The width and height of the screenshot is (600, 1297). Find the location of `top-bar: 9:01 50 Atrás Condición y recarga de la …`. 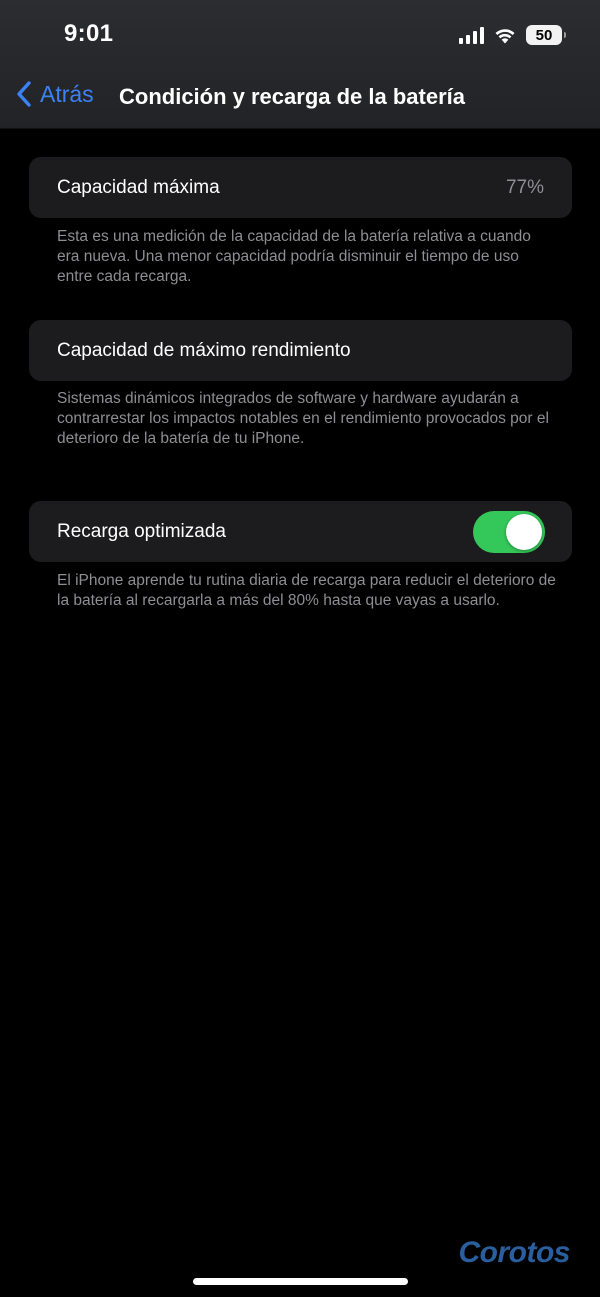

top-bar: 9:01 50 Atrás Condición y recarga de la … is located at coordinates (300, 64).